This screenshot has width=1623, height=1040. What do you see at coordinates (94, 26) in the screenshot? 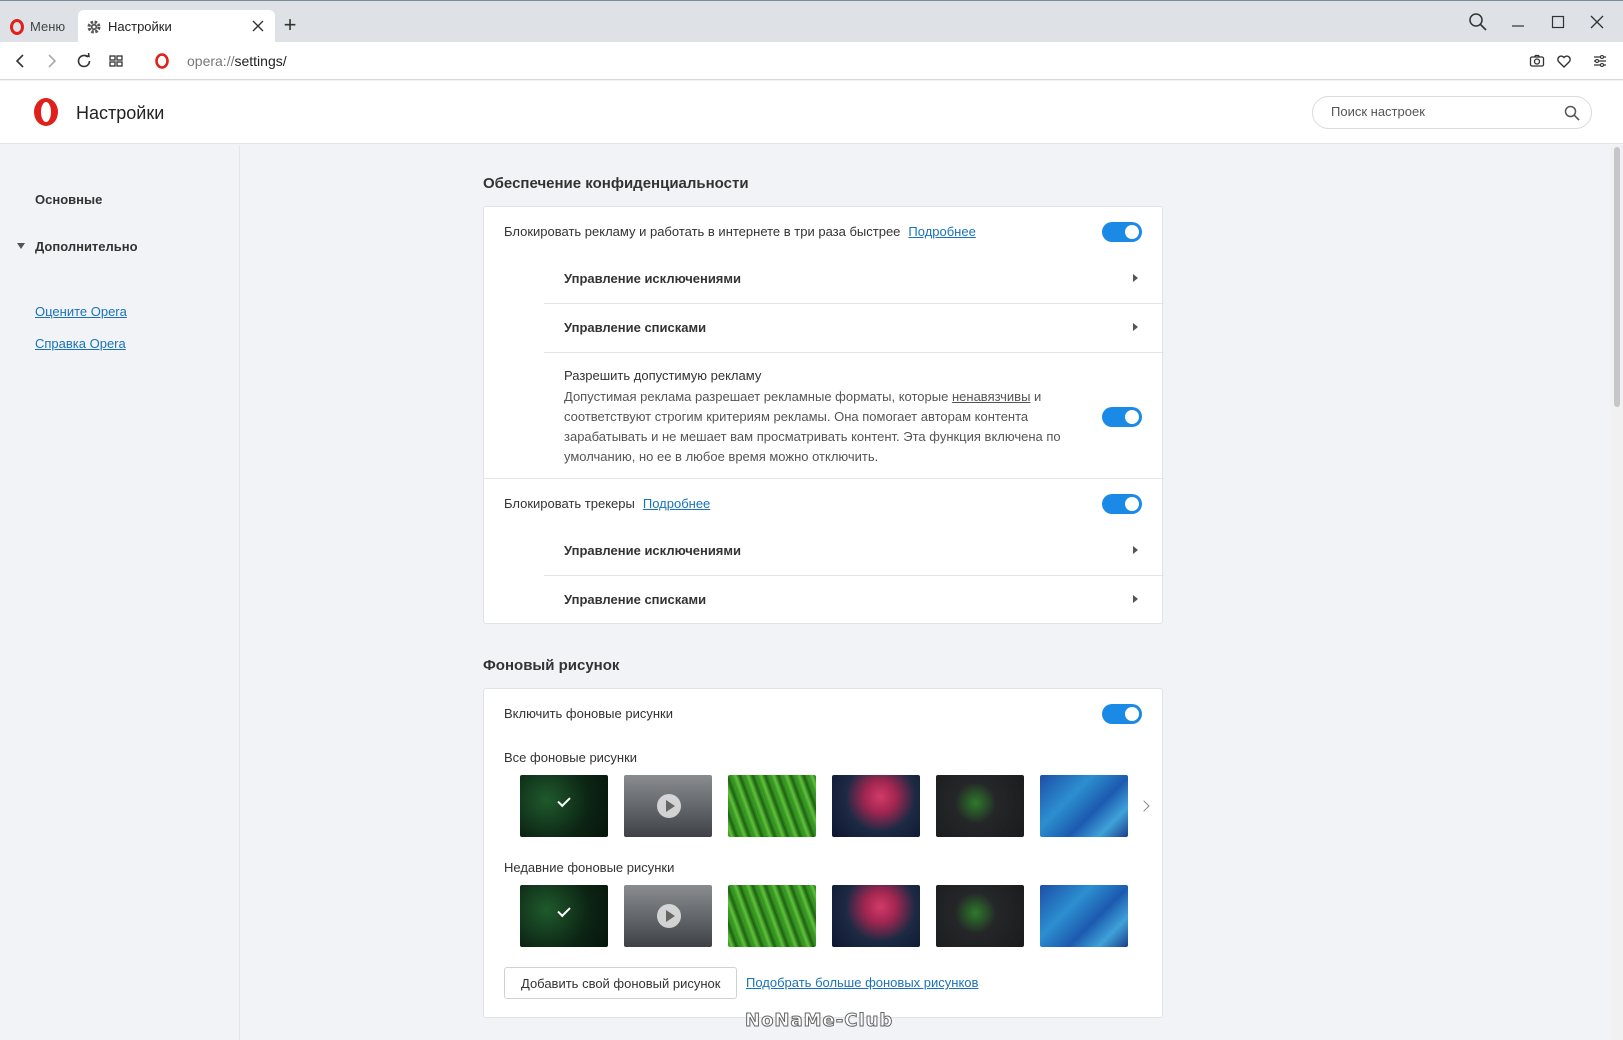
I see `gear-icon` at bounding box center [94, 26].